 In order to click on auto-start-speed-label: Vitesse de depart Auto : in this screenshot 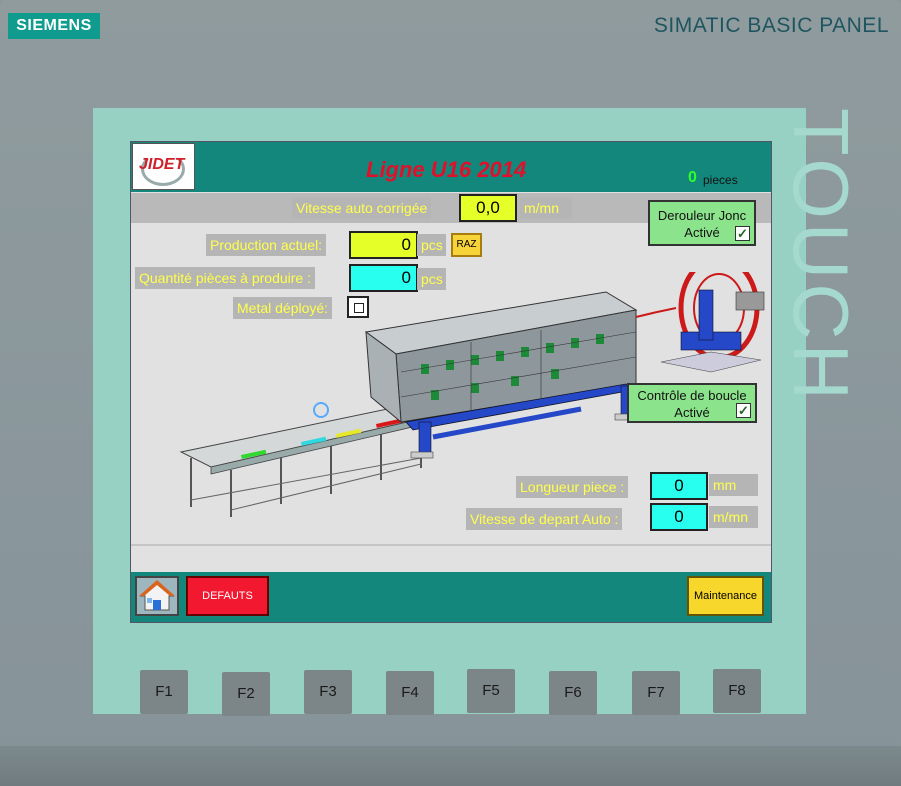, I will do `click(544, 519)`.